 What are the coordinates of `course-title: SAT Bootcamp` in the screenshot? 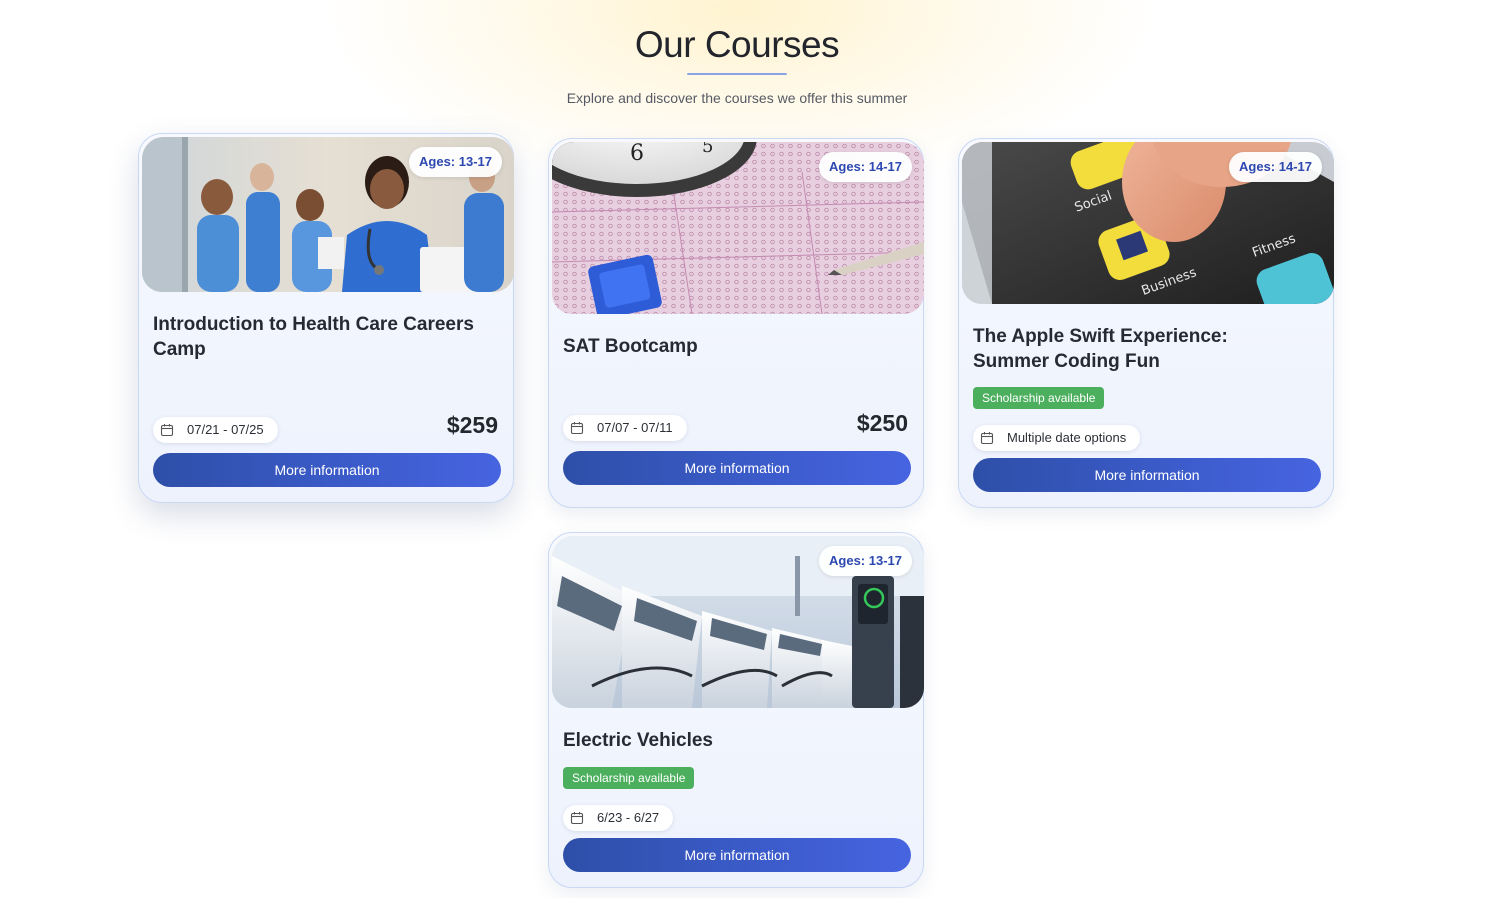 It's located at (630, 346).